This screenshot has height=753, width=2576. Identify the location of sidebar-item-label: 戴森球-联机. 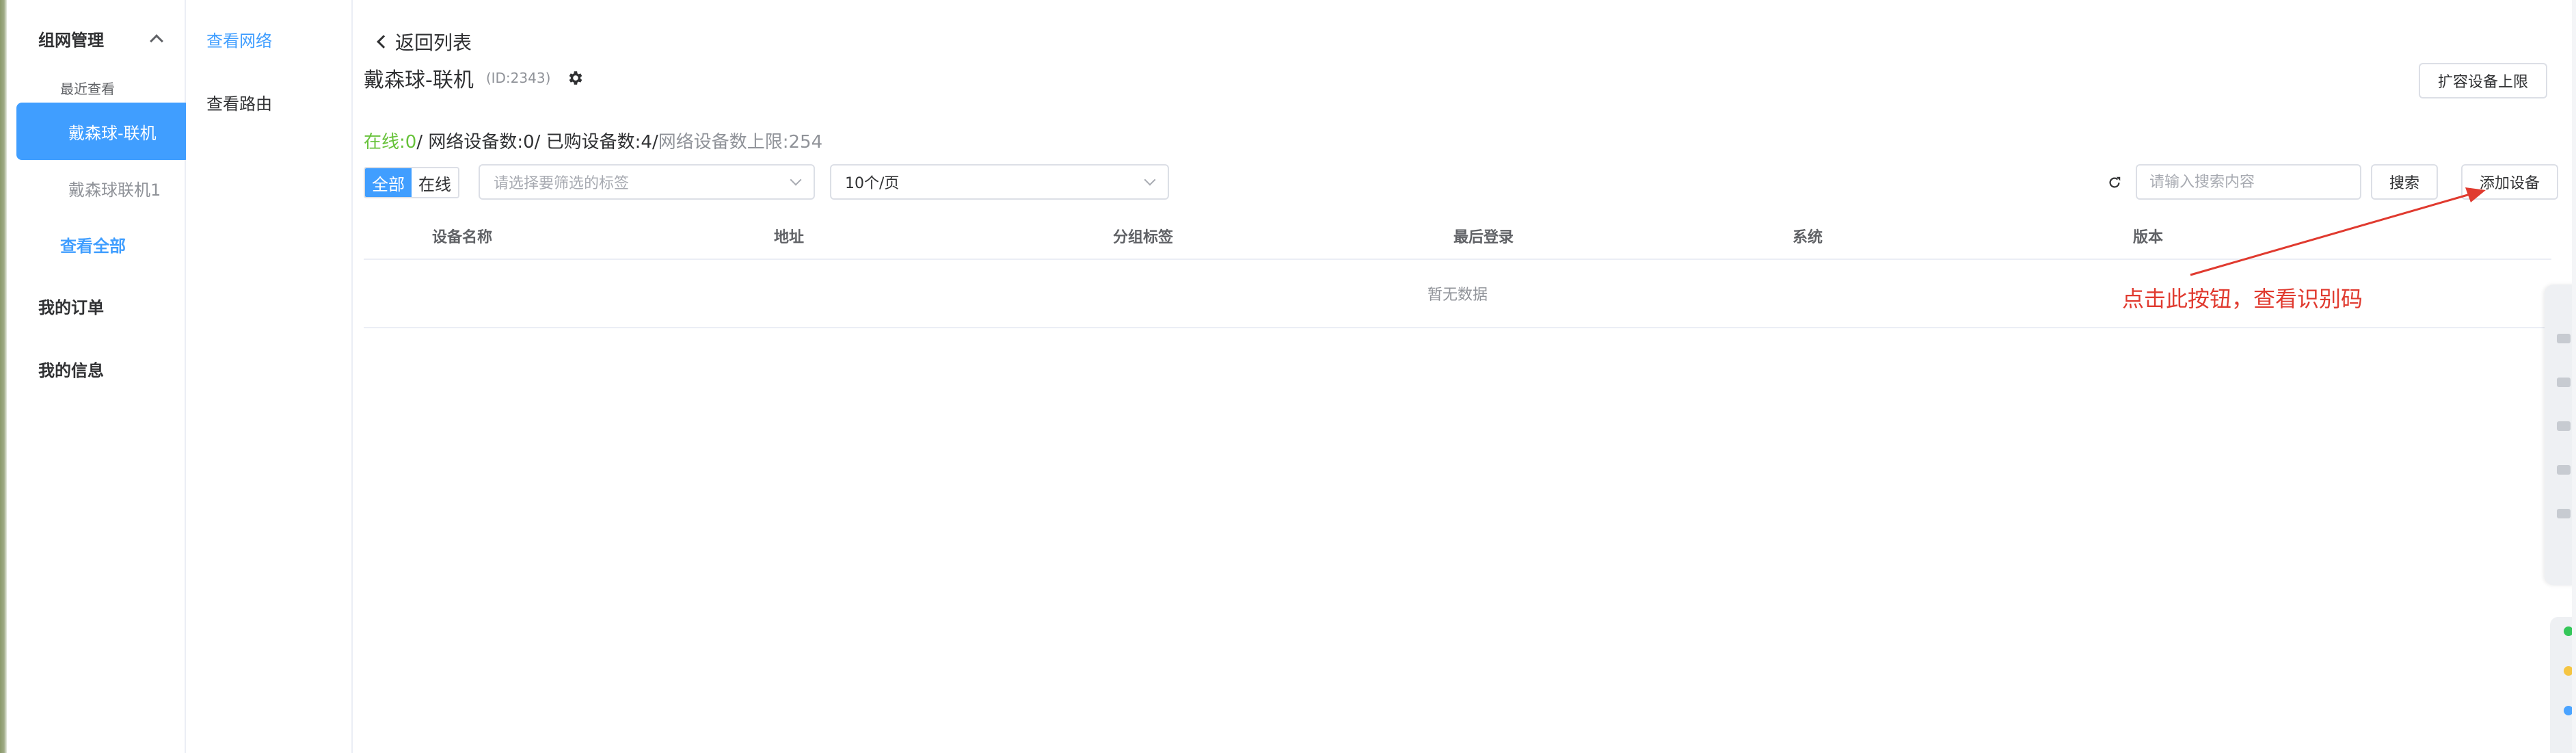
(112, 133).